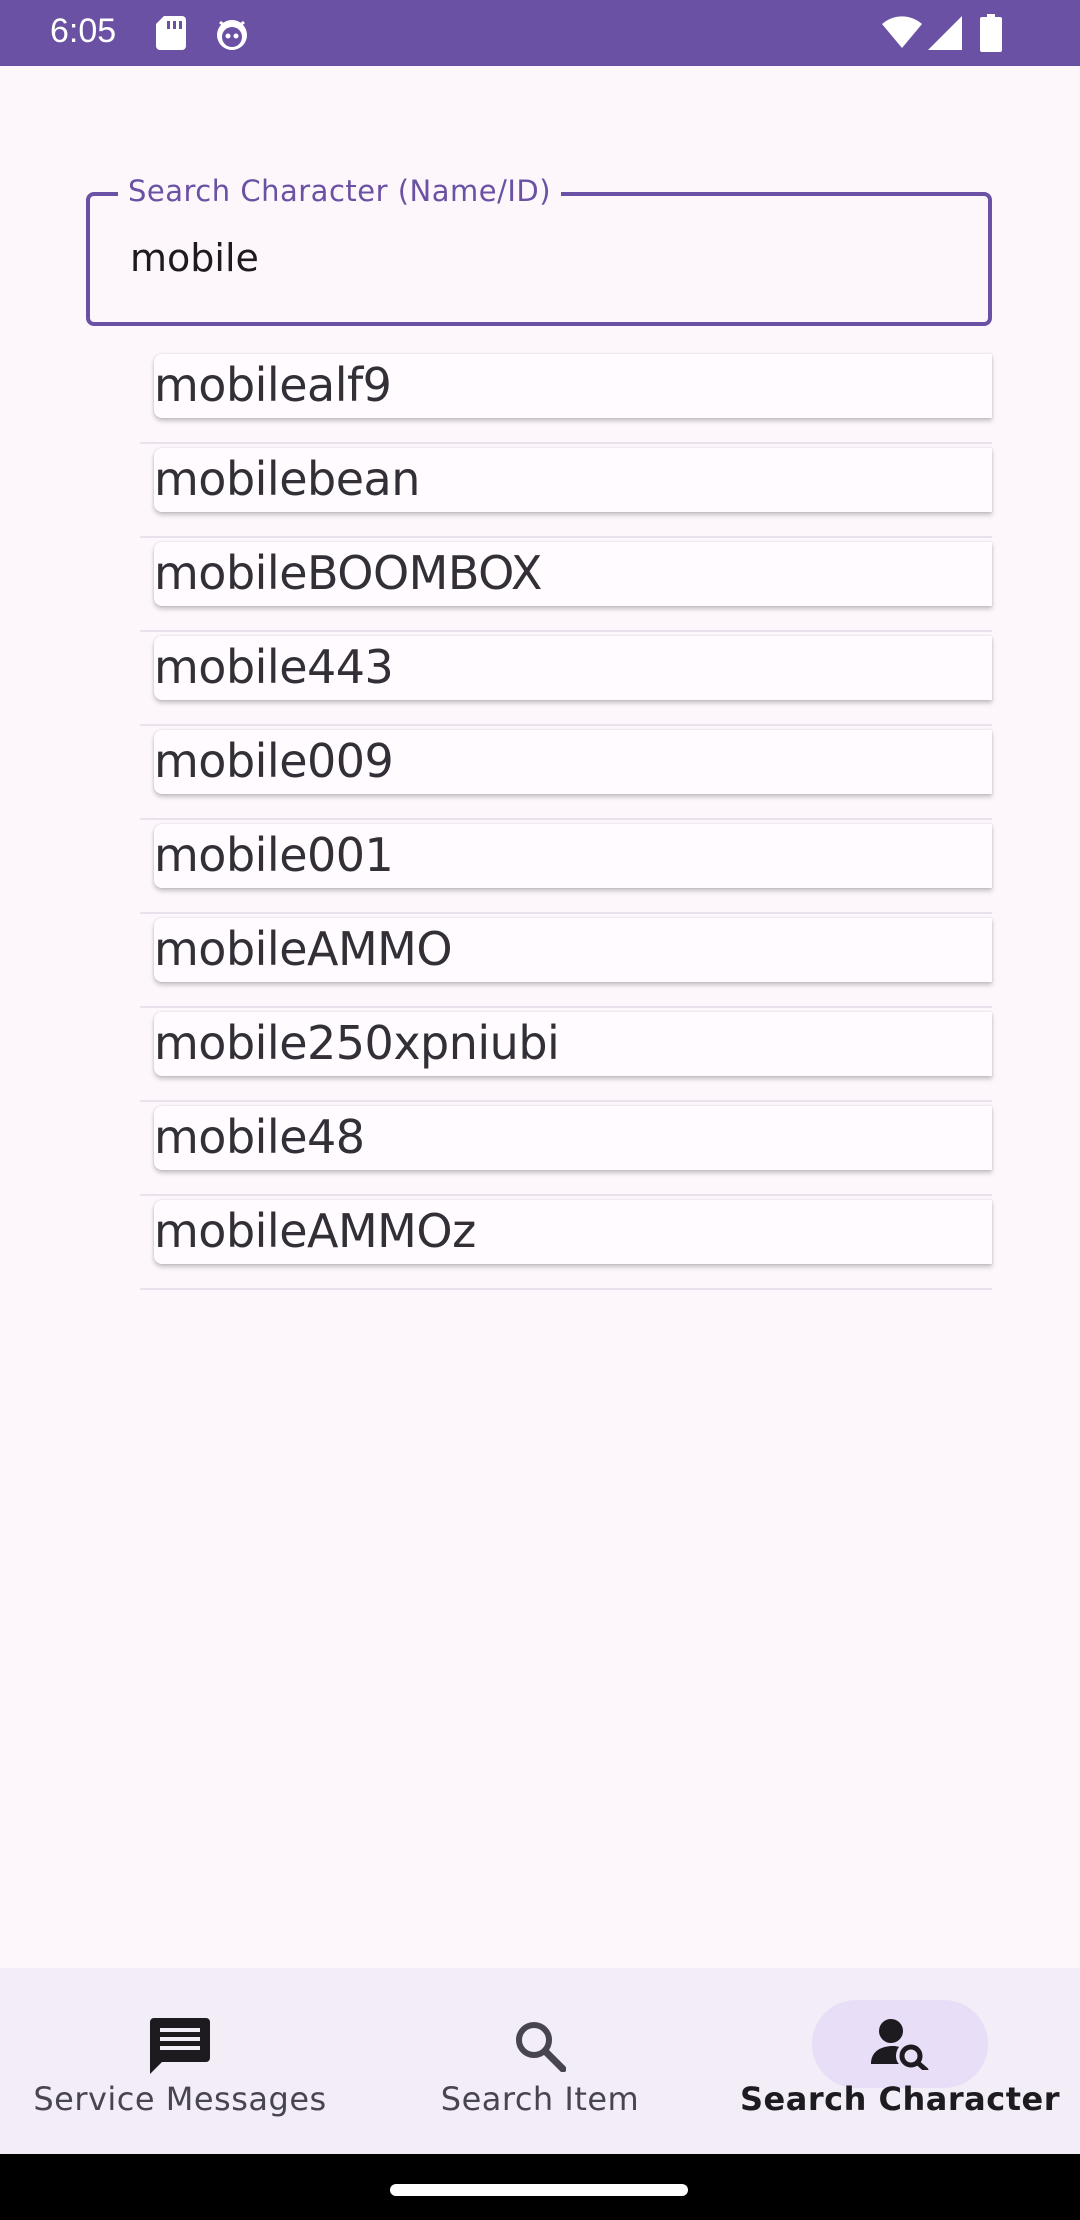  I want to click on signal-icon, so click(945, 33).